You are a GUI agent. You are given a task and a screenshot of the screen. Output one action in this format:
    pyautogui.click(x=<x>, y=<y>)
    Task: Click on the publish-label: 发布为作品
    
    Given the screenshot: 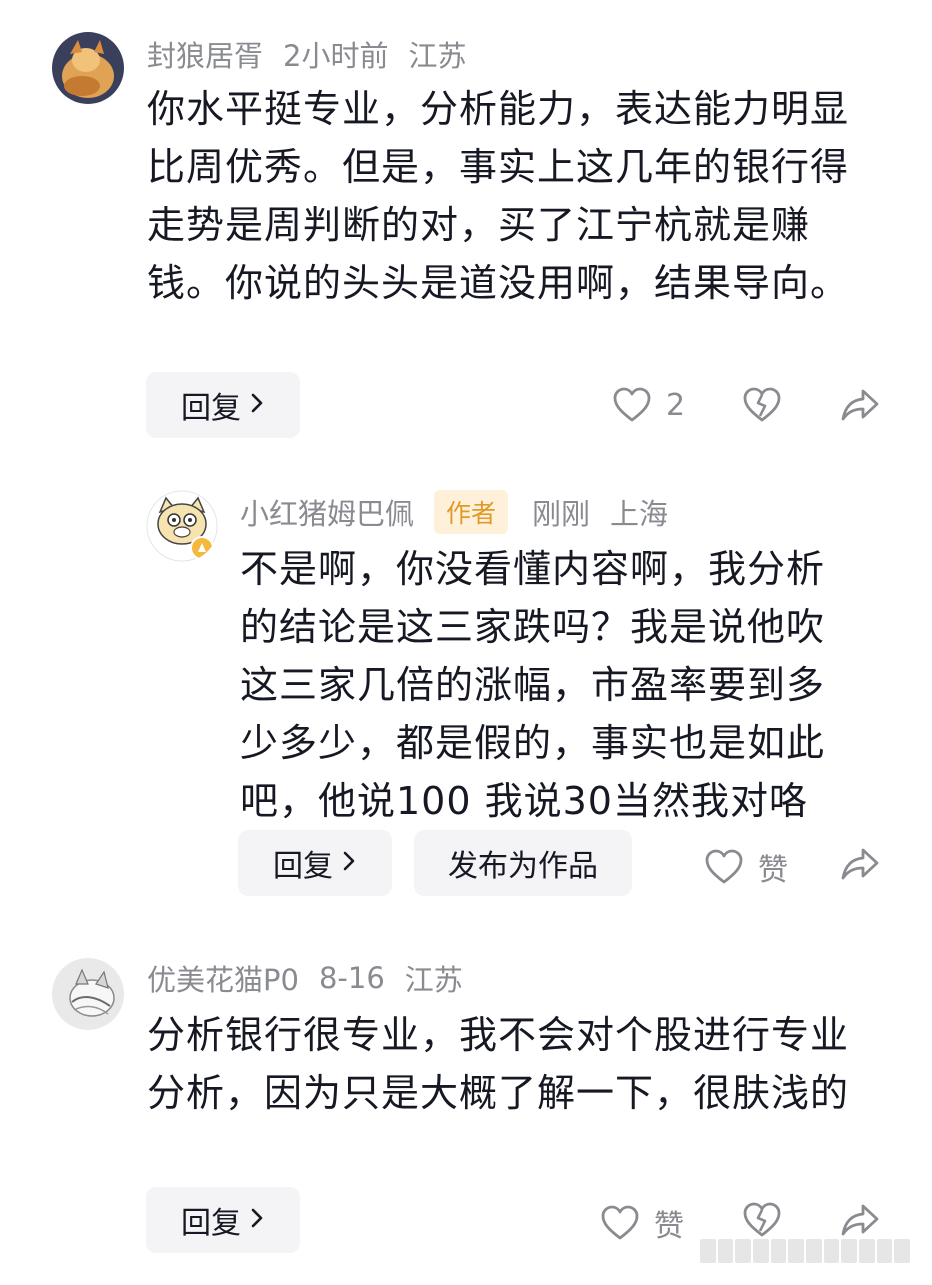 What is the action you would take?
    pyautogui.click(x=523, y=866)
    